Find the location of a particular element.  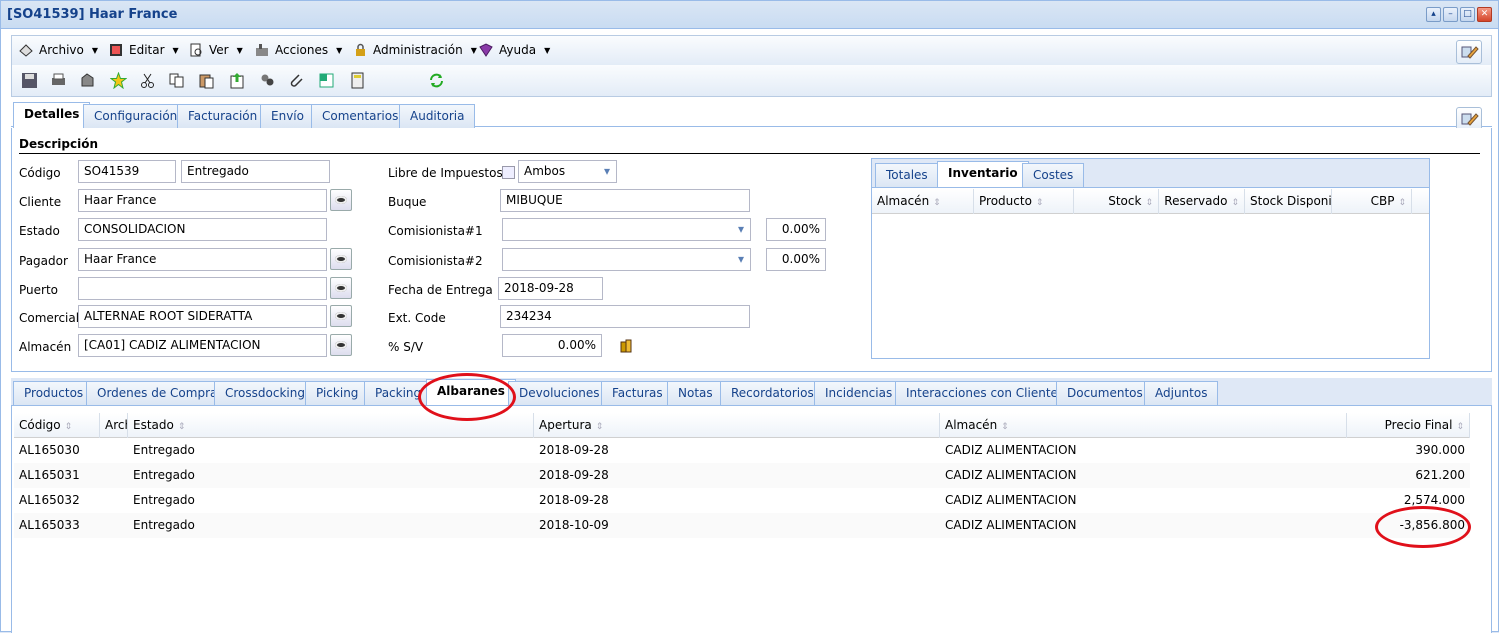

tab-envio: Envío is located at coordinates (287, 116).